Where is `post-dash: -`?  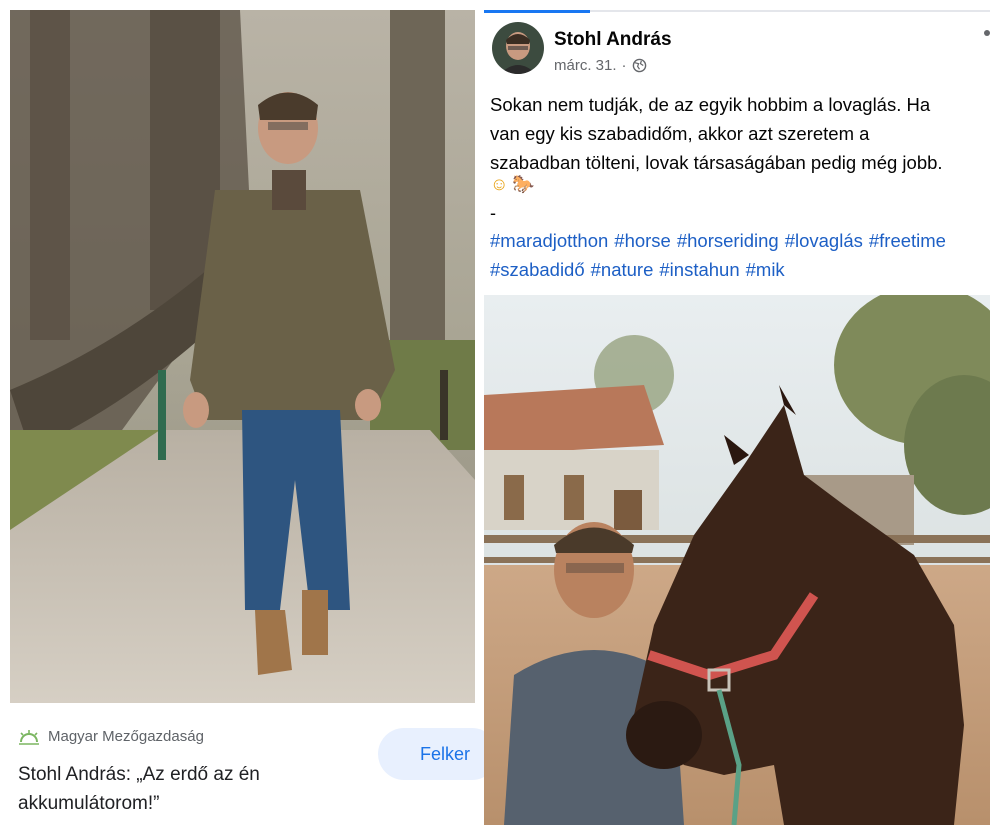
post-dash: - is located at coordinates (493, 213).